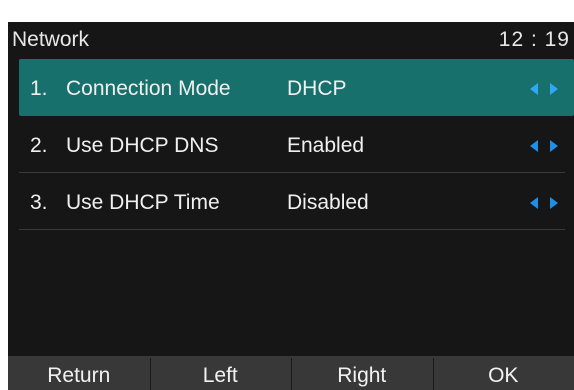 This screenshot has height=390, width=574. What do you see at coordinates (503, 373) in the screenshot?
I see `ok-softkey: OK` at bounding box center [503, 373].